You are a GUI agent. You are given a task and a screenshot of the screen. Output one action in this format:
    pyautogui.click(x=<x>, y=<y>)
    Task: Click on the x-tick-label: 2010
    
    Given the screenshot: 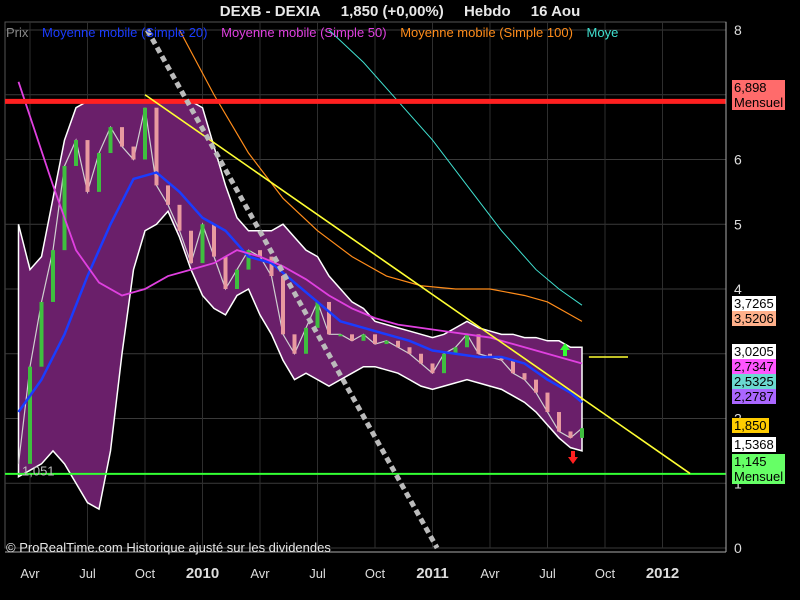 What is the action you would take?
    pyautogui.click(x=202, y=573)
    